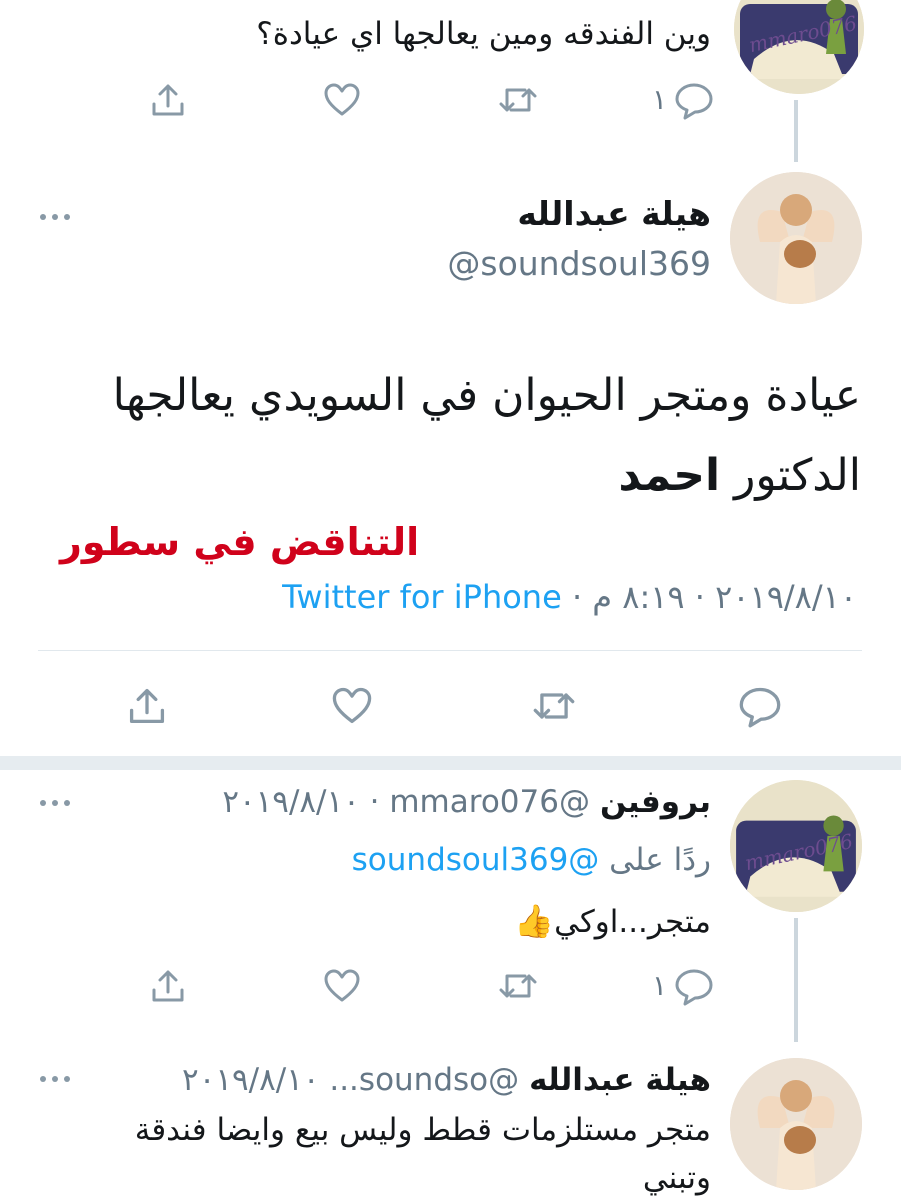 This screenshot has height=1200, width=901. I want to click on handle: @soundsoul369, so click(579, 263).